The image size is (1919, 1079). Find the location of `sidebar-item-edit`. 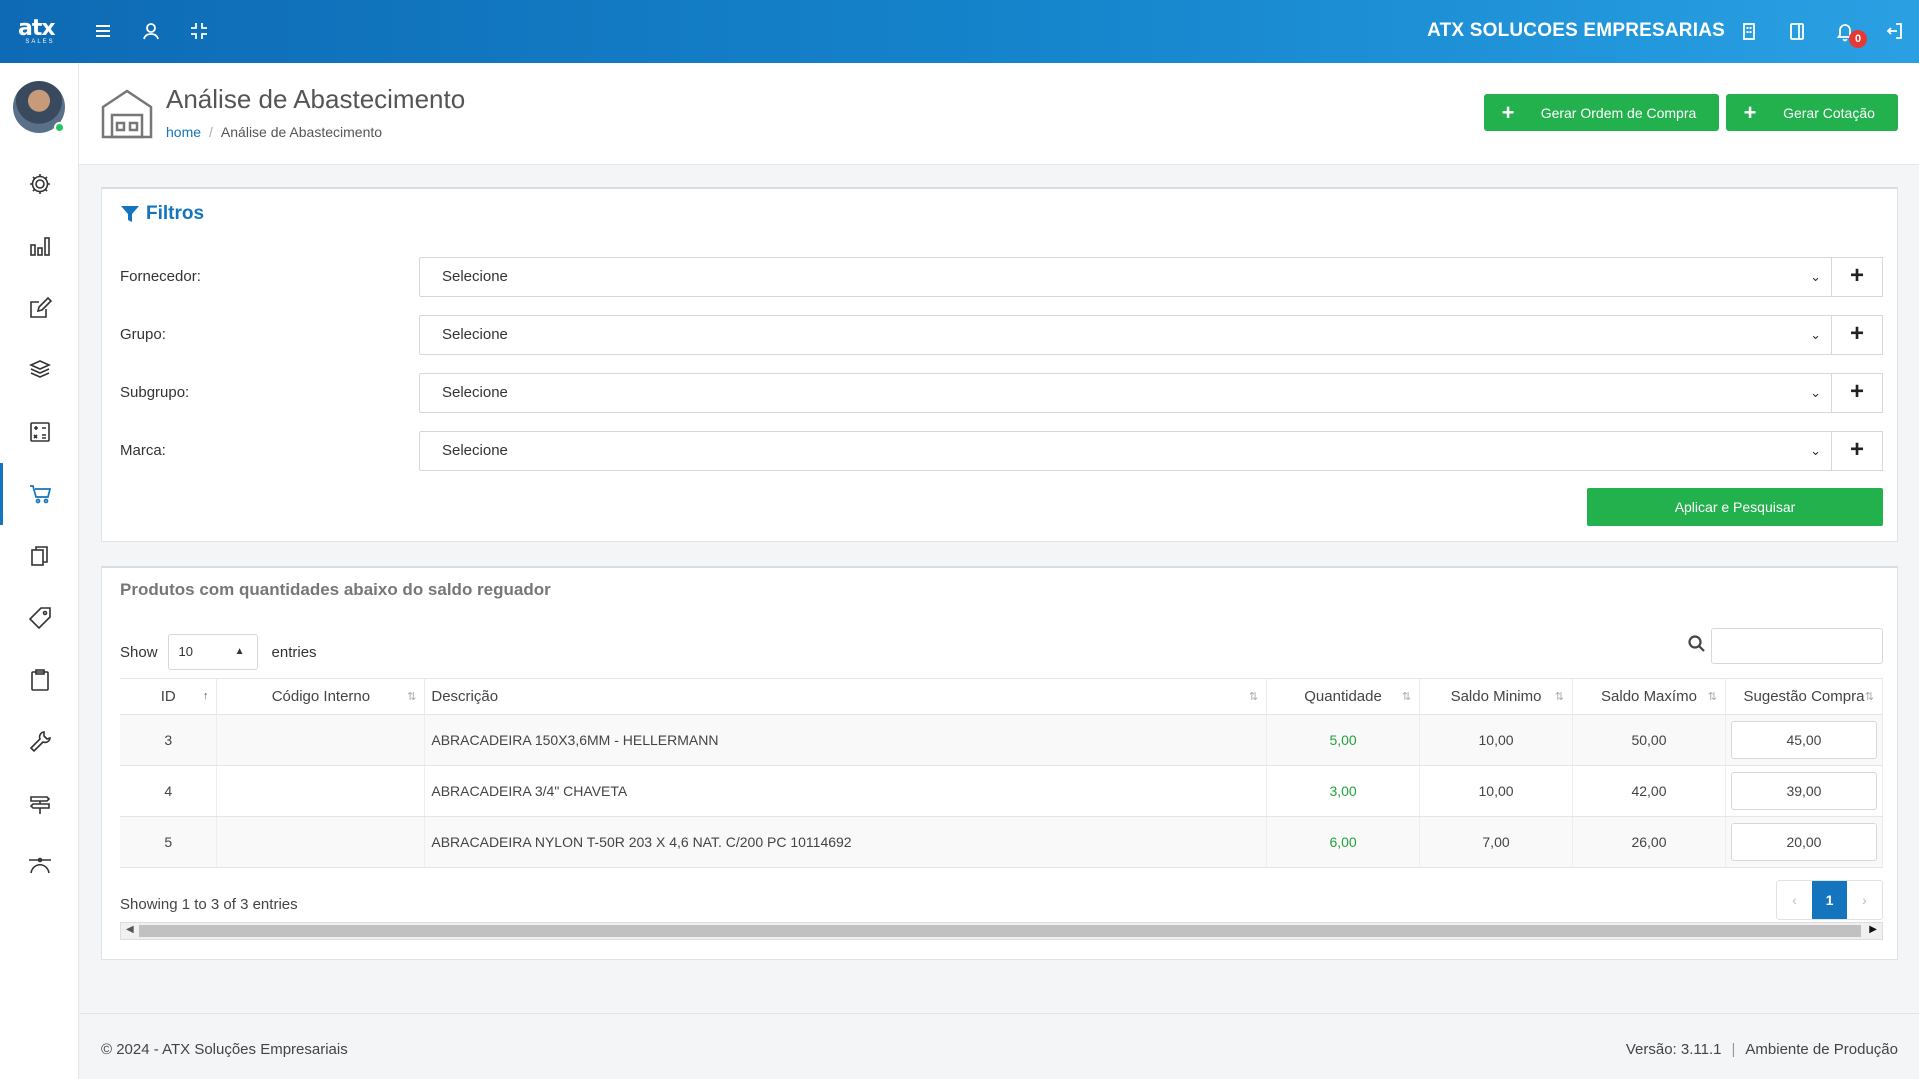

sidebar-item-edit is located at coordinates (39, 308).